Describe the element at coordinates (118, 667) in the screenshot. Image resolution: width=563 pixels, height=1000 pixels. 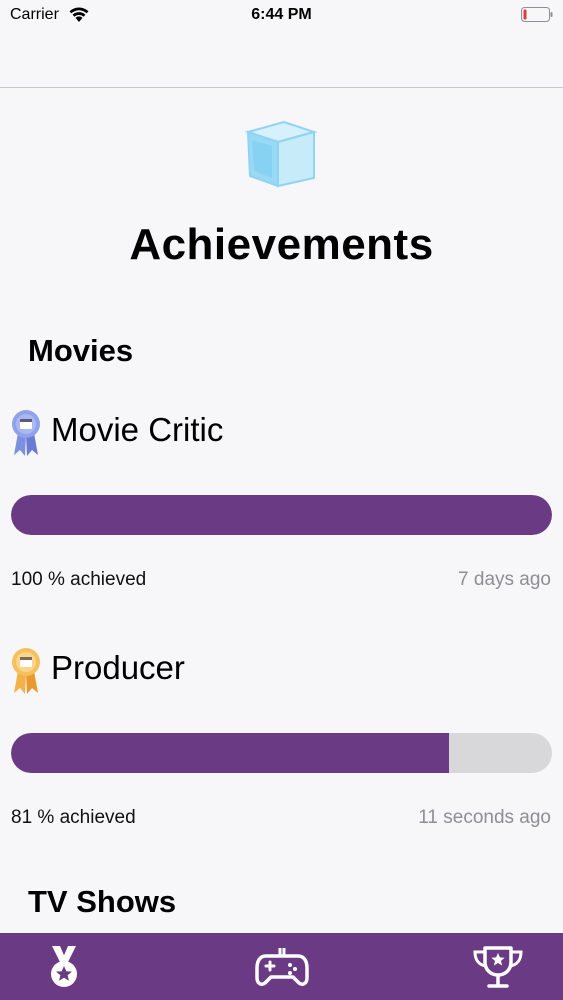
I see `achievement-name: Producer` at that location.